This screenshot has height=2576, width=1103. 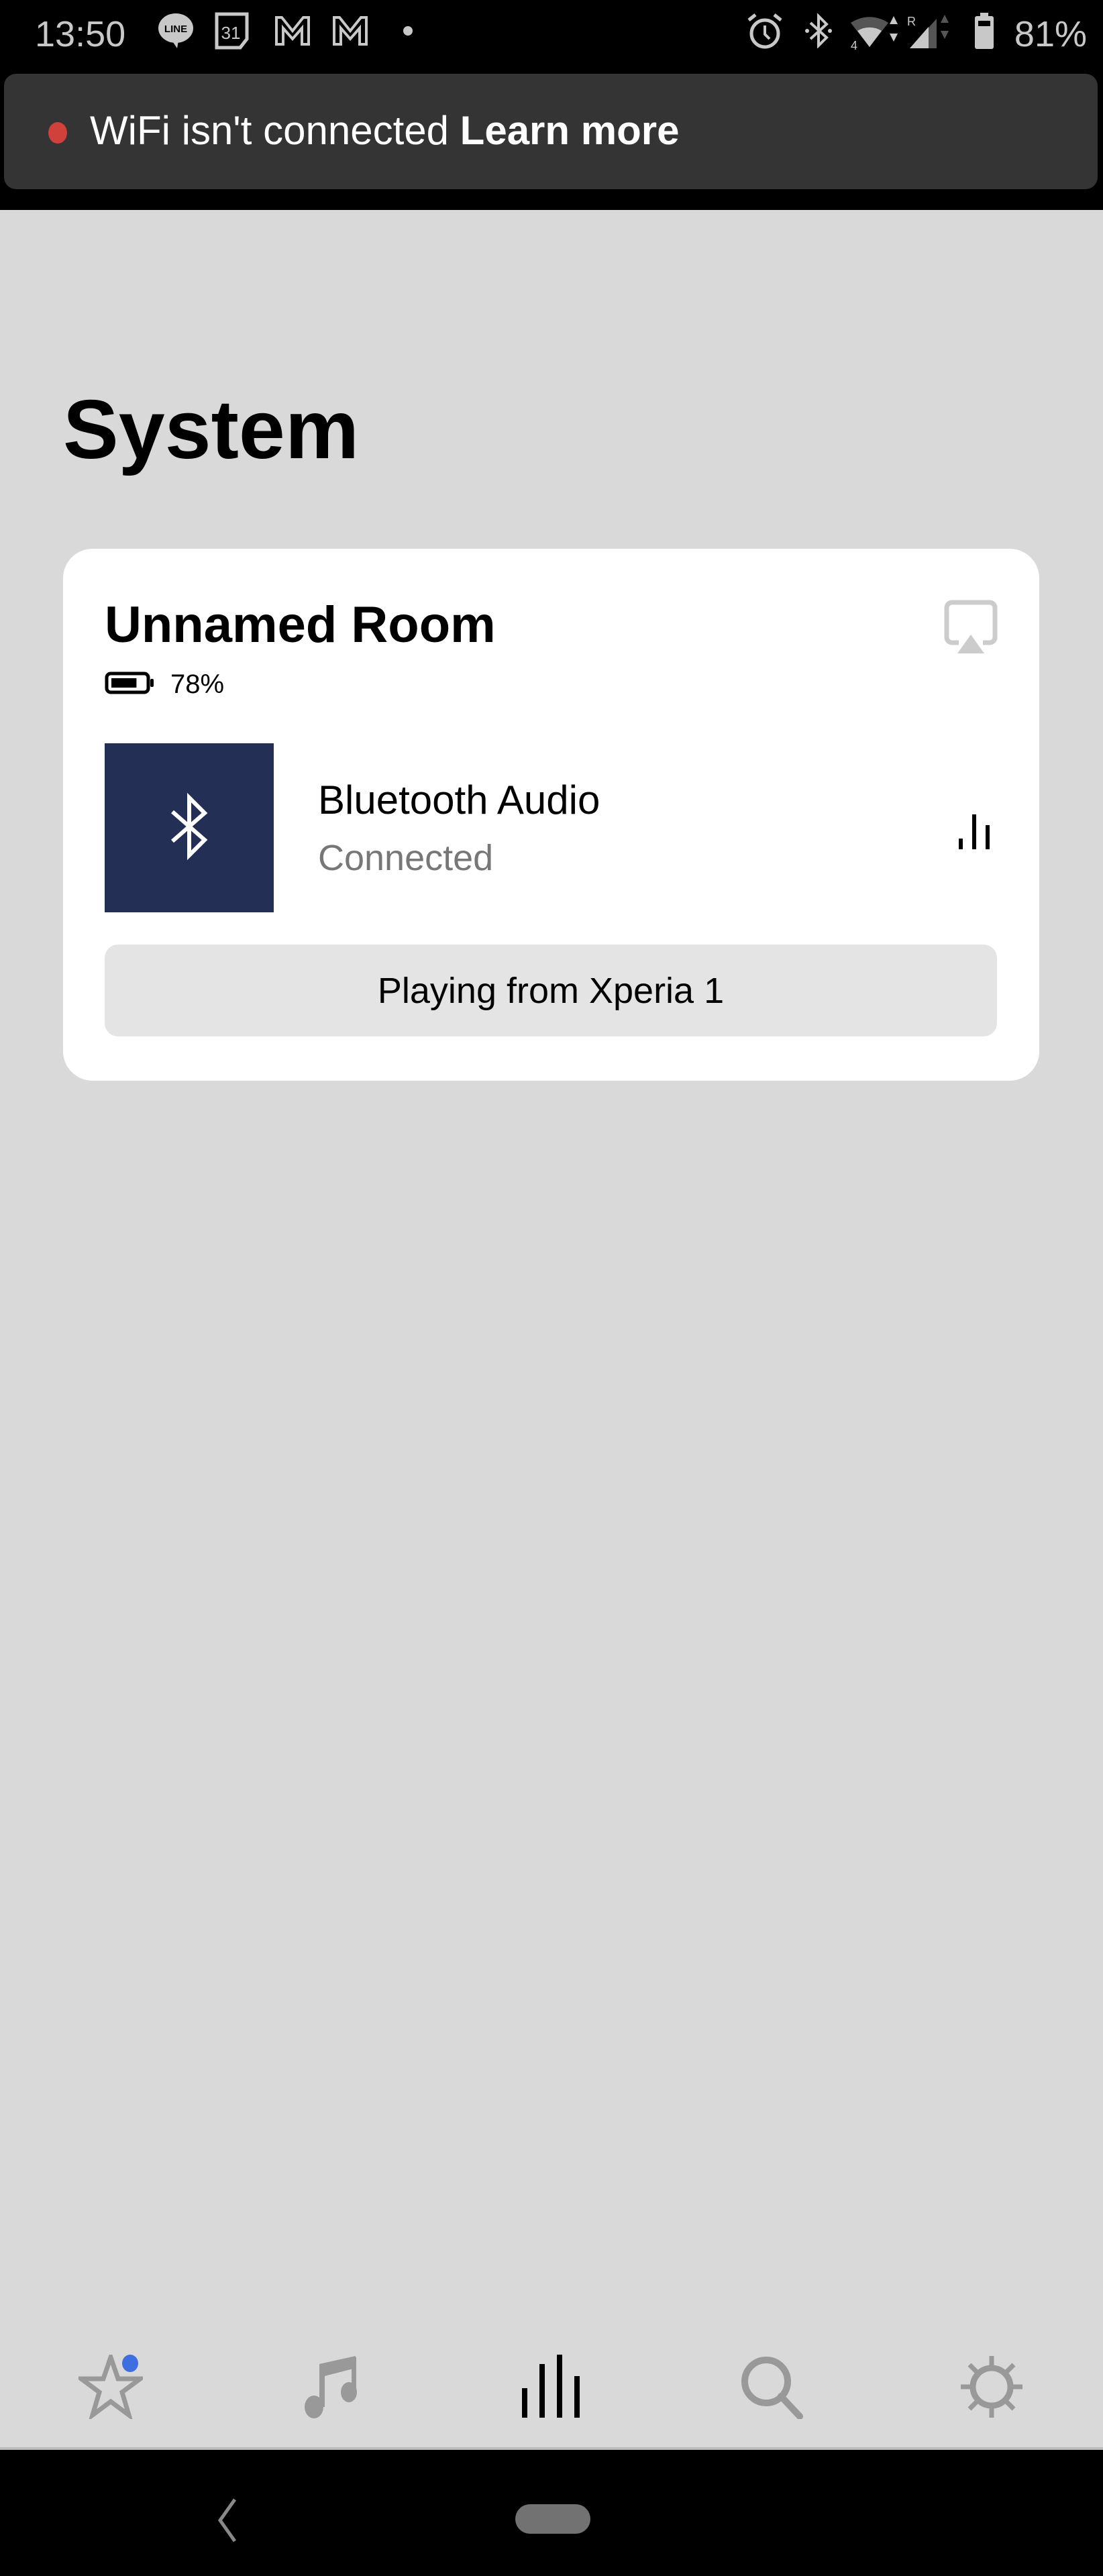 What do you see at coordinates (301, 624) in the screenshot?
I see `room-name: Unnamed Room` at bounding box center [301, 624].